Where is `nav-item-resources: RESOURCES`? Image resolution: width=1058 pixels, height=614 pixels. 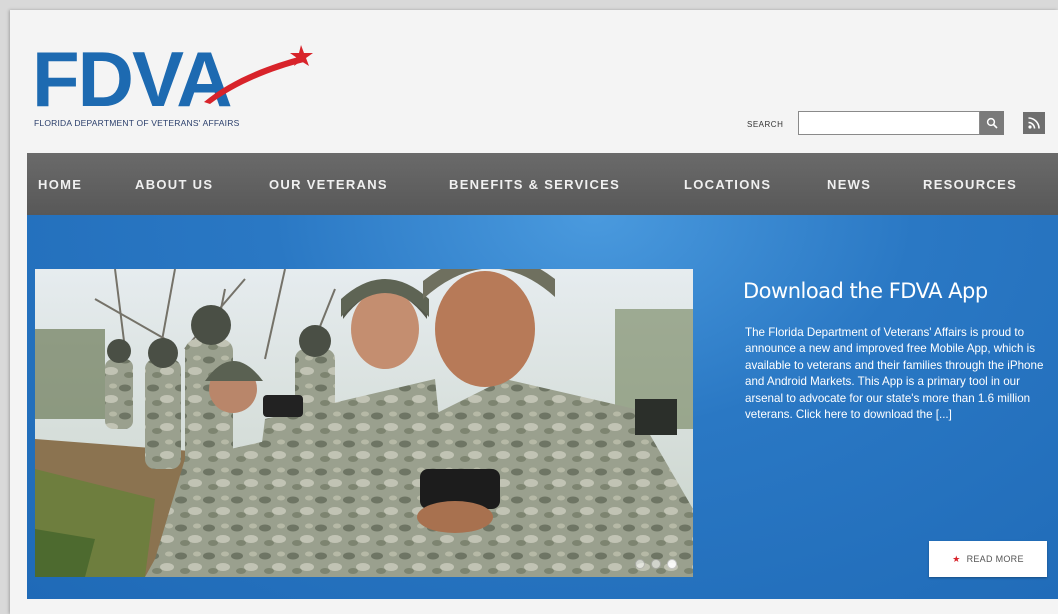 nav-item-resources: RESOURCES is located at coordinates (970, 184).